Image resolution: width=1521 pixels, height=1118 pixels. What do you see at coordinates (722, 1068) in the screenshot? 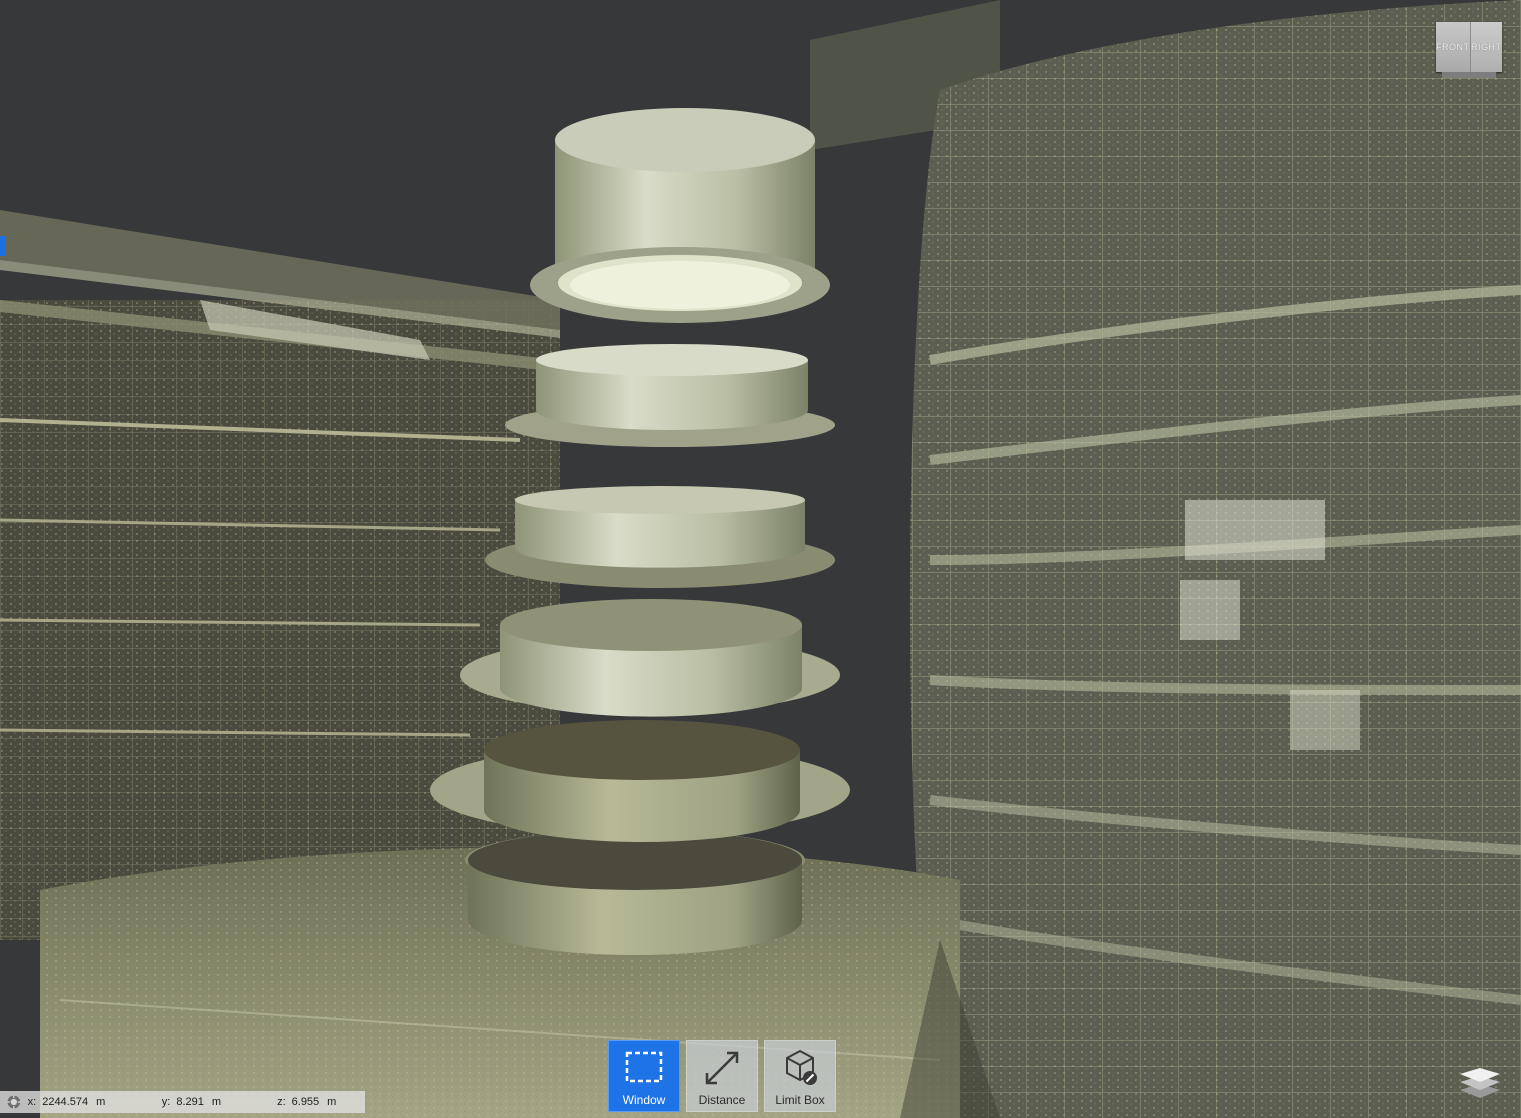
I see `distance-measure-icon` at bounding box center [722, 1068].